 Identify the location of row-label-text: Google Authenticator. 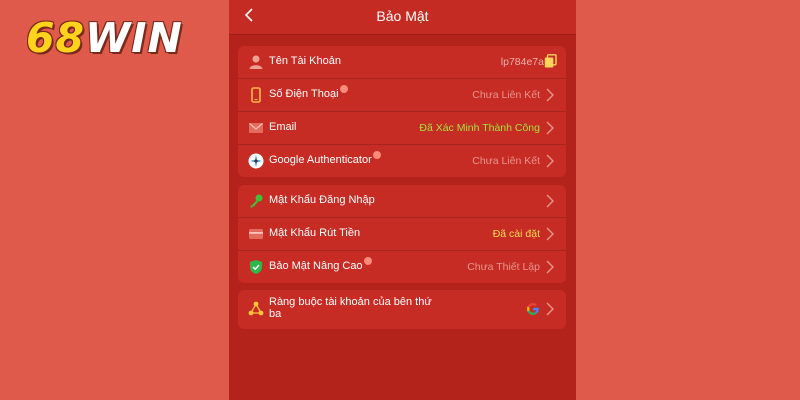
(320, 160).